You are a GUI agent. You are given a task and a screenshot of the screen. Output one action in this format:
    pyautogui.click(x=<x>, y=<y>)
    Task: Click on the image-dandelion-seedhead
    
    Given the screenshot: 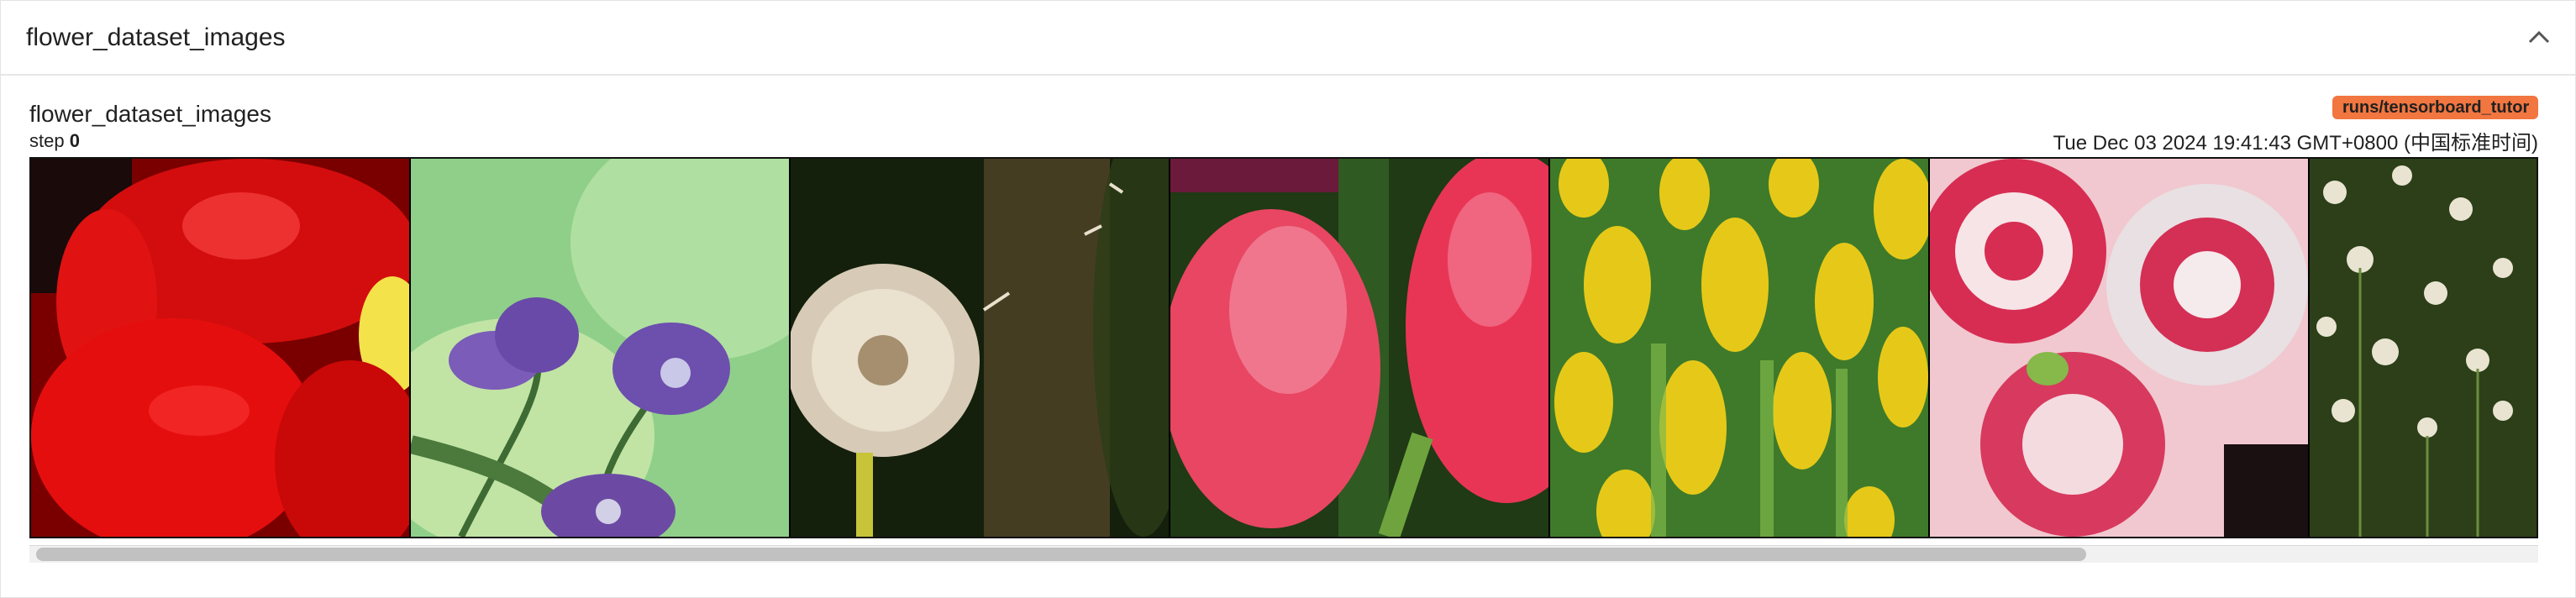 What is the action you would take?
    pyautogui.click(x=980, y=348)
    